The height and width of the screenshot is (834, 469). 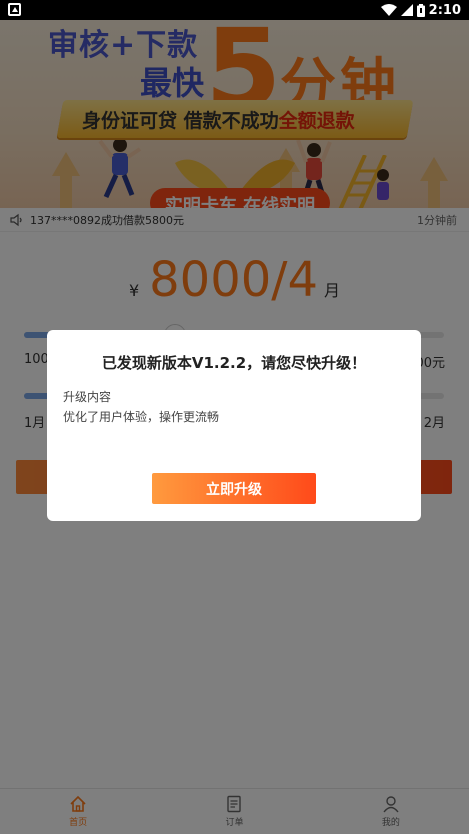 I want to click on dialog-subtitle: 升级内容, so click(x=87, y=397).